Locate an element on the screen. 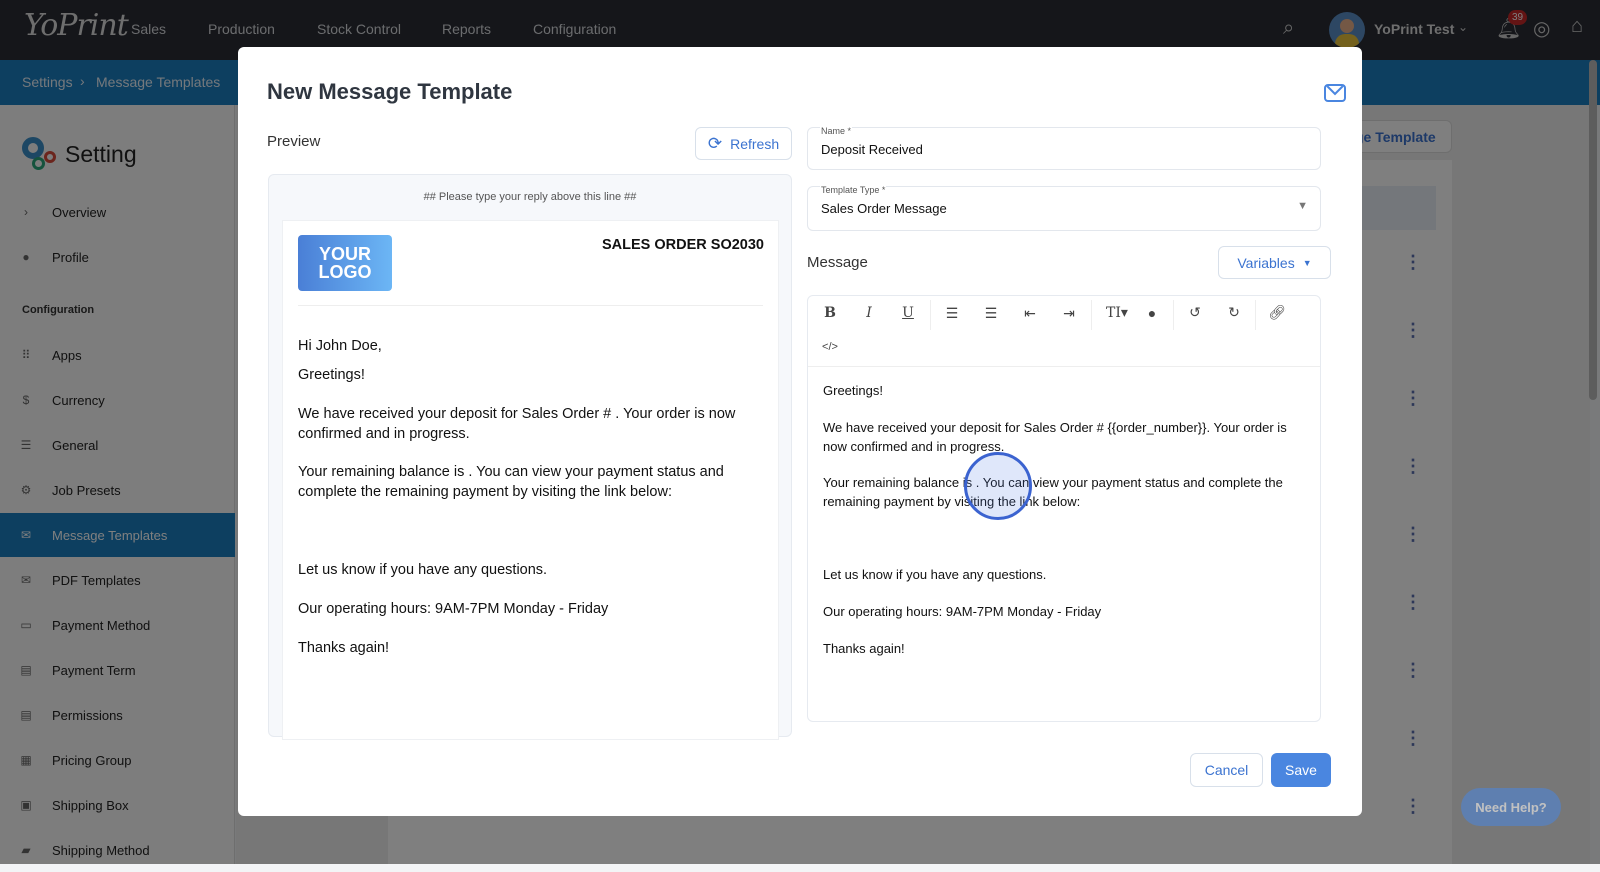 The image size is (1600, 872). preview-paragraph: Thanks again! is located at coordinates (344, 648).